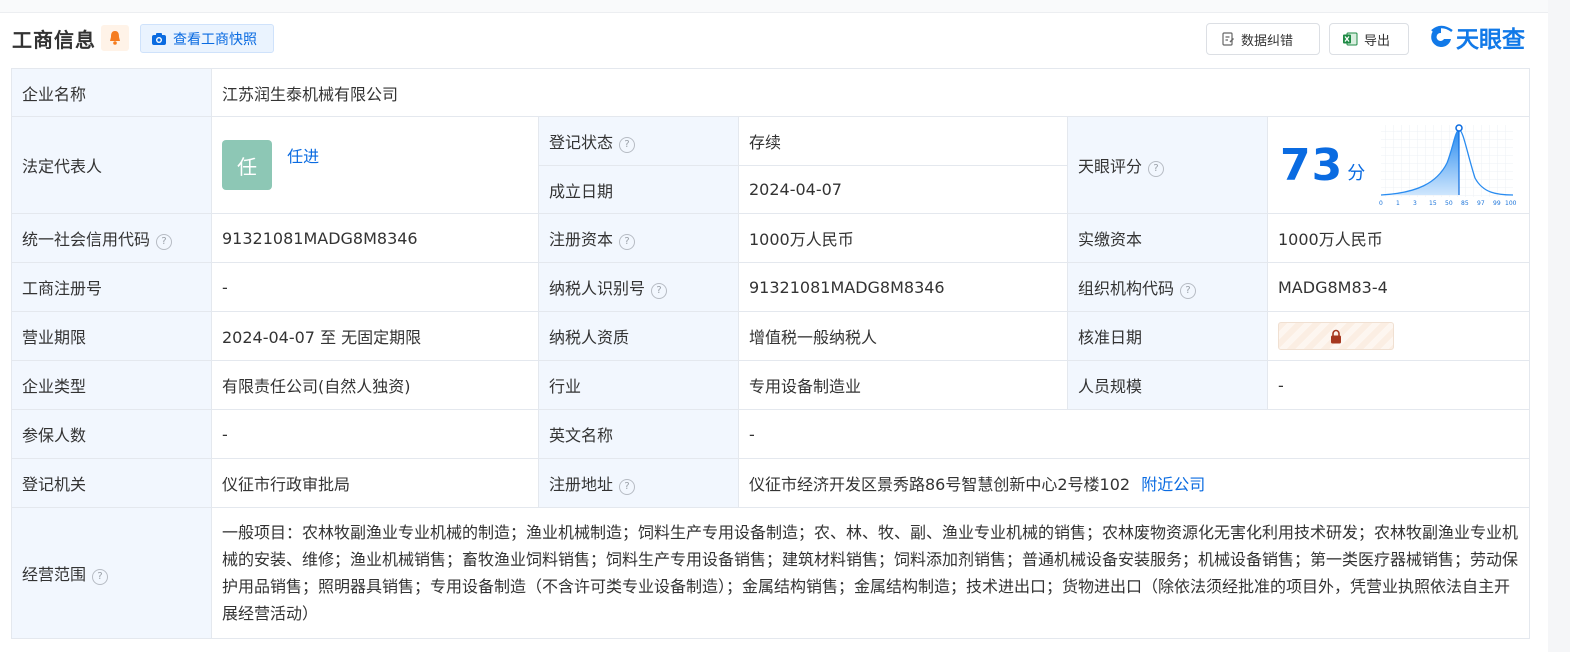  Describe the element at coordinates (638, 238) in the screenshot. I see `reg-capital-key: 注册资本?` at that location.